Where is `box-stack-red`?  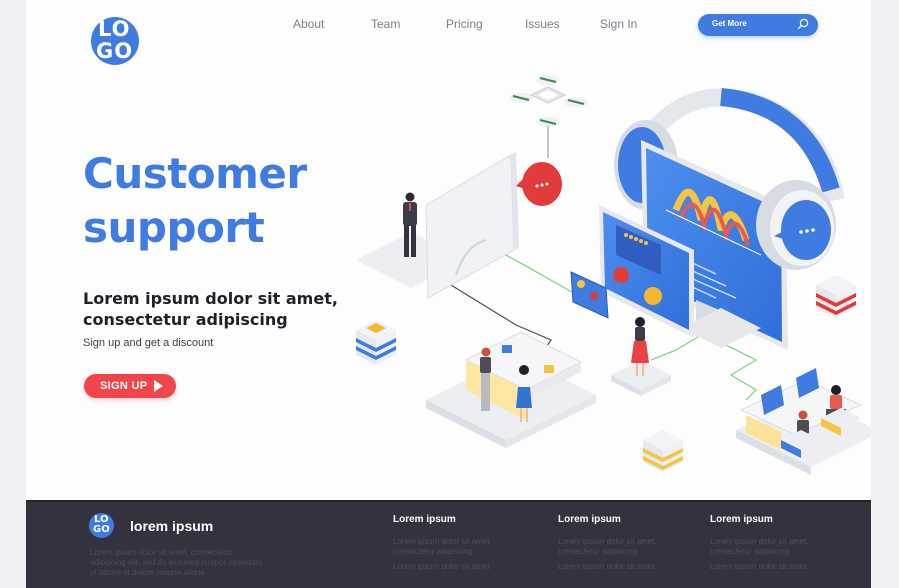 box-stack-red is located at coordinates (836, 296).